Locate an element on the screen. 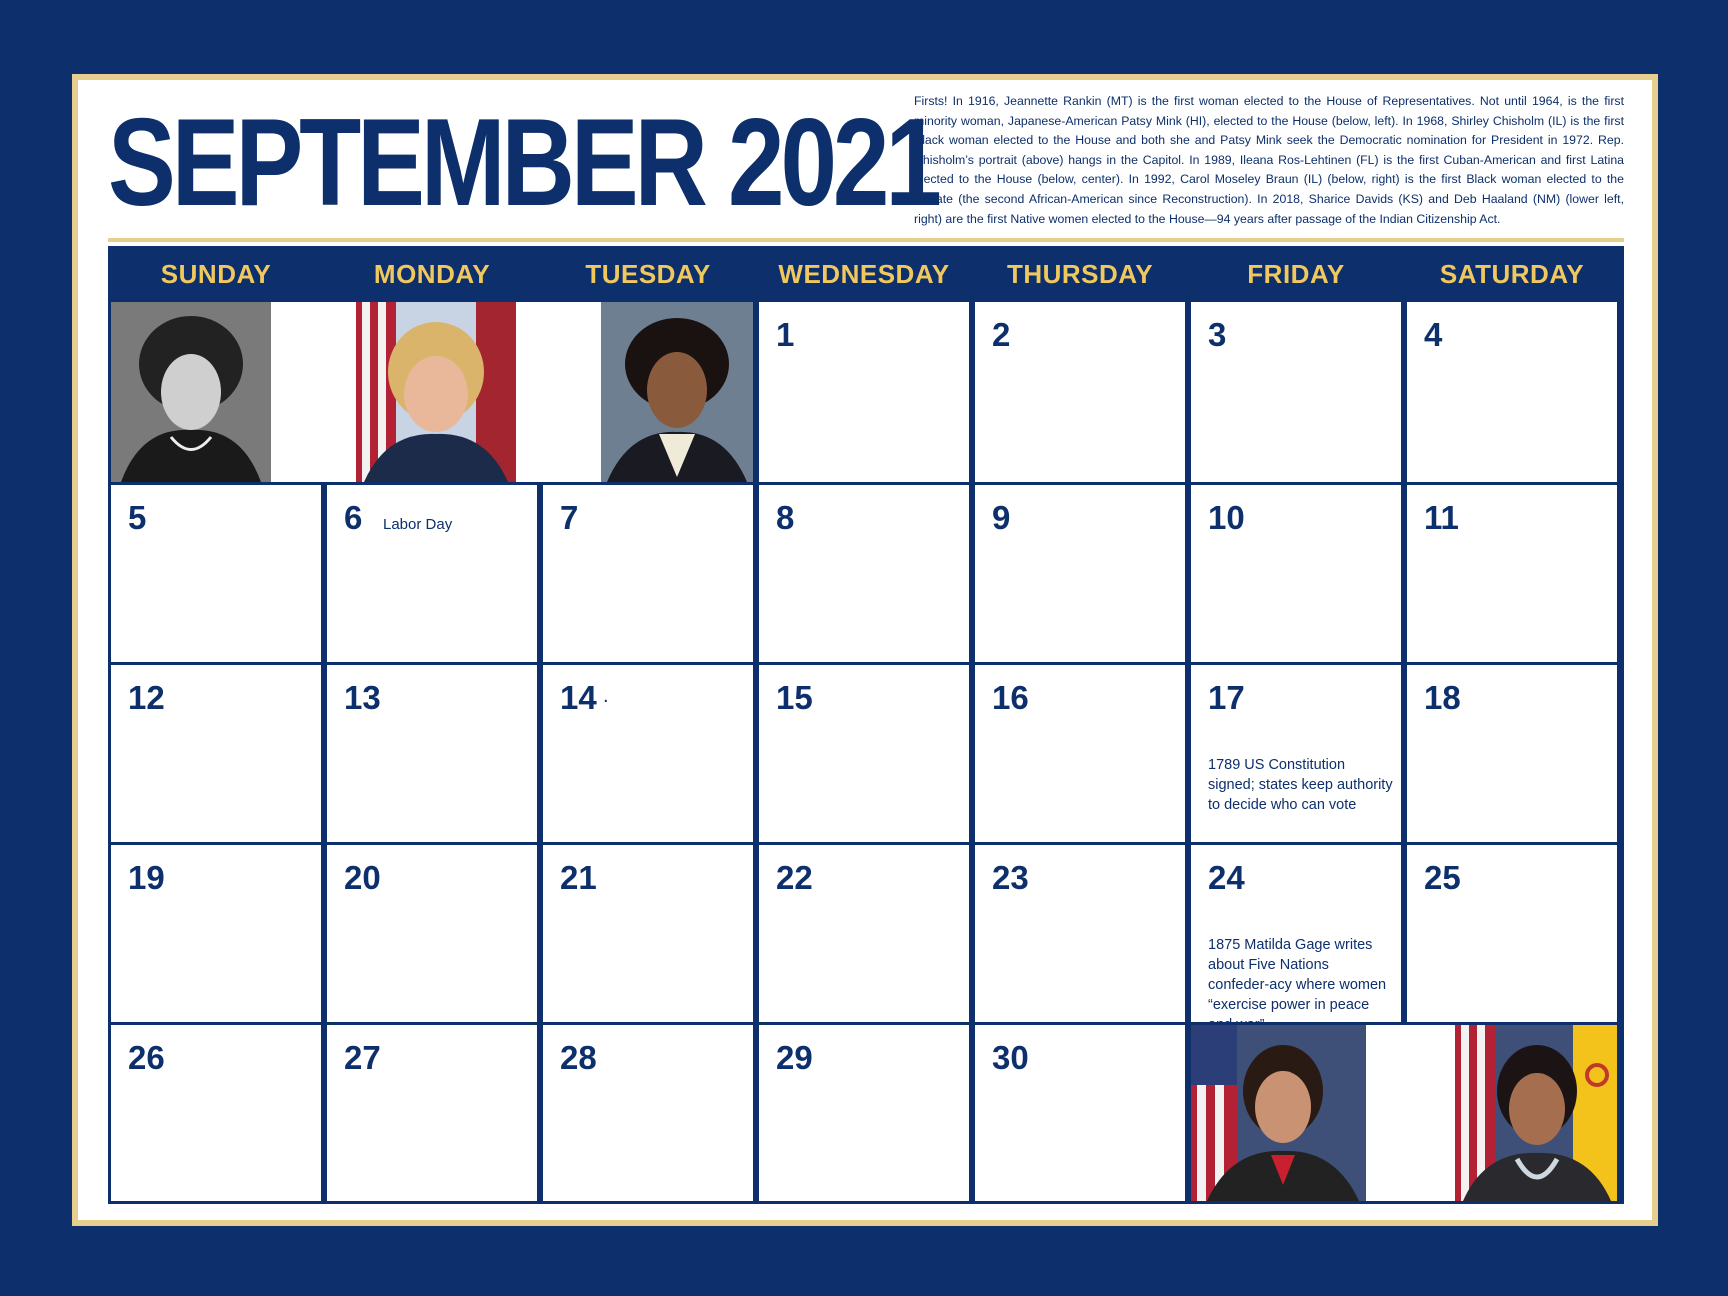 The height and width of the screenshot is (1296, 1728). day-cell: 9 is located at coordinates (1080, 573).